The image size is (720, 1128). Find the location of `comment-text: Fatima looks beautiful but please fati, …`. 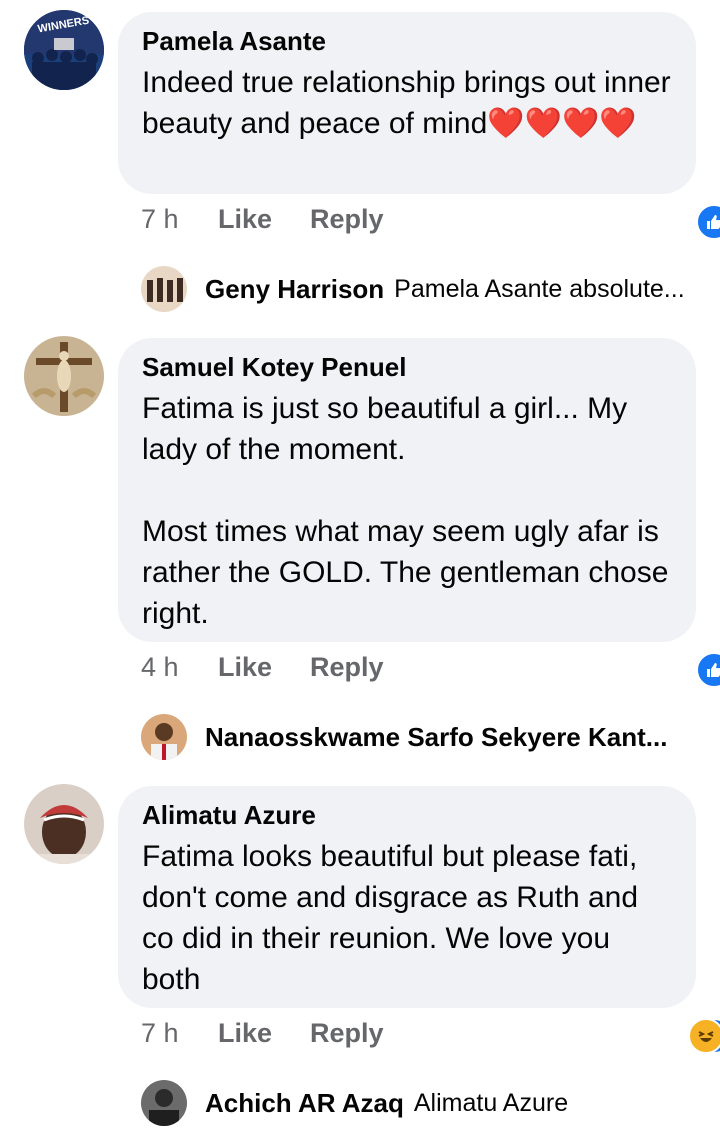

comment-text: Fatima looks beautiful but please fati, … is located at coordinates (394, 918).